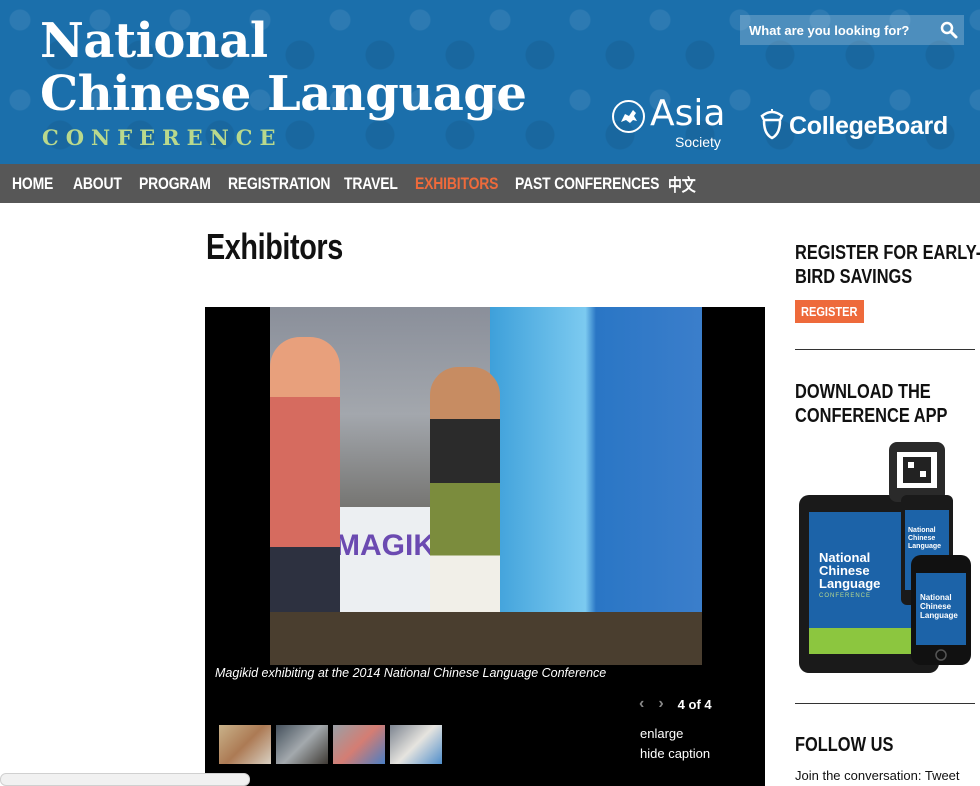  What do you see at coordinates (486, 638) in the screenshot?
I see `photo-floor` at bounding box center [486, 638].